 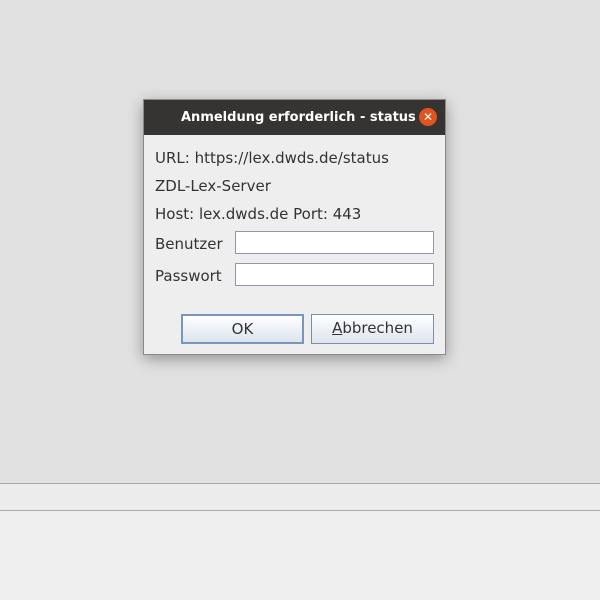 I want to click on username-input, so click(x=334, y=242).